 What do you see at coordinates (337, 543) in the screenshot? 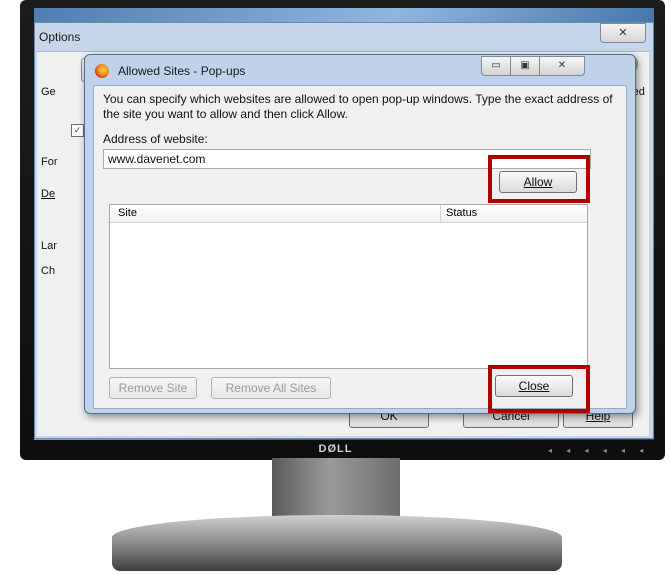
I see `monitor-stand-base` at bounding box center [337, 543].